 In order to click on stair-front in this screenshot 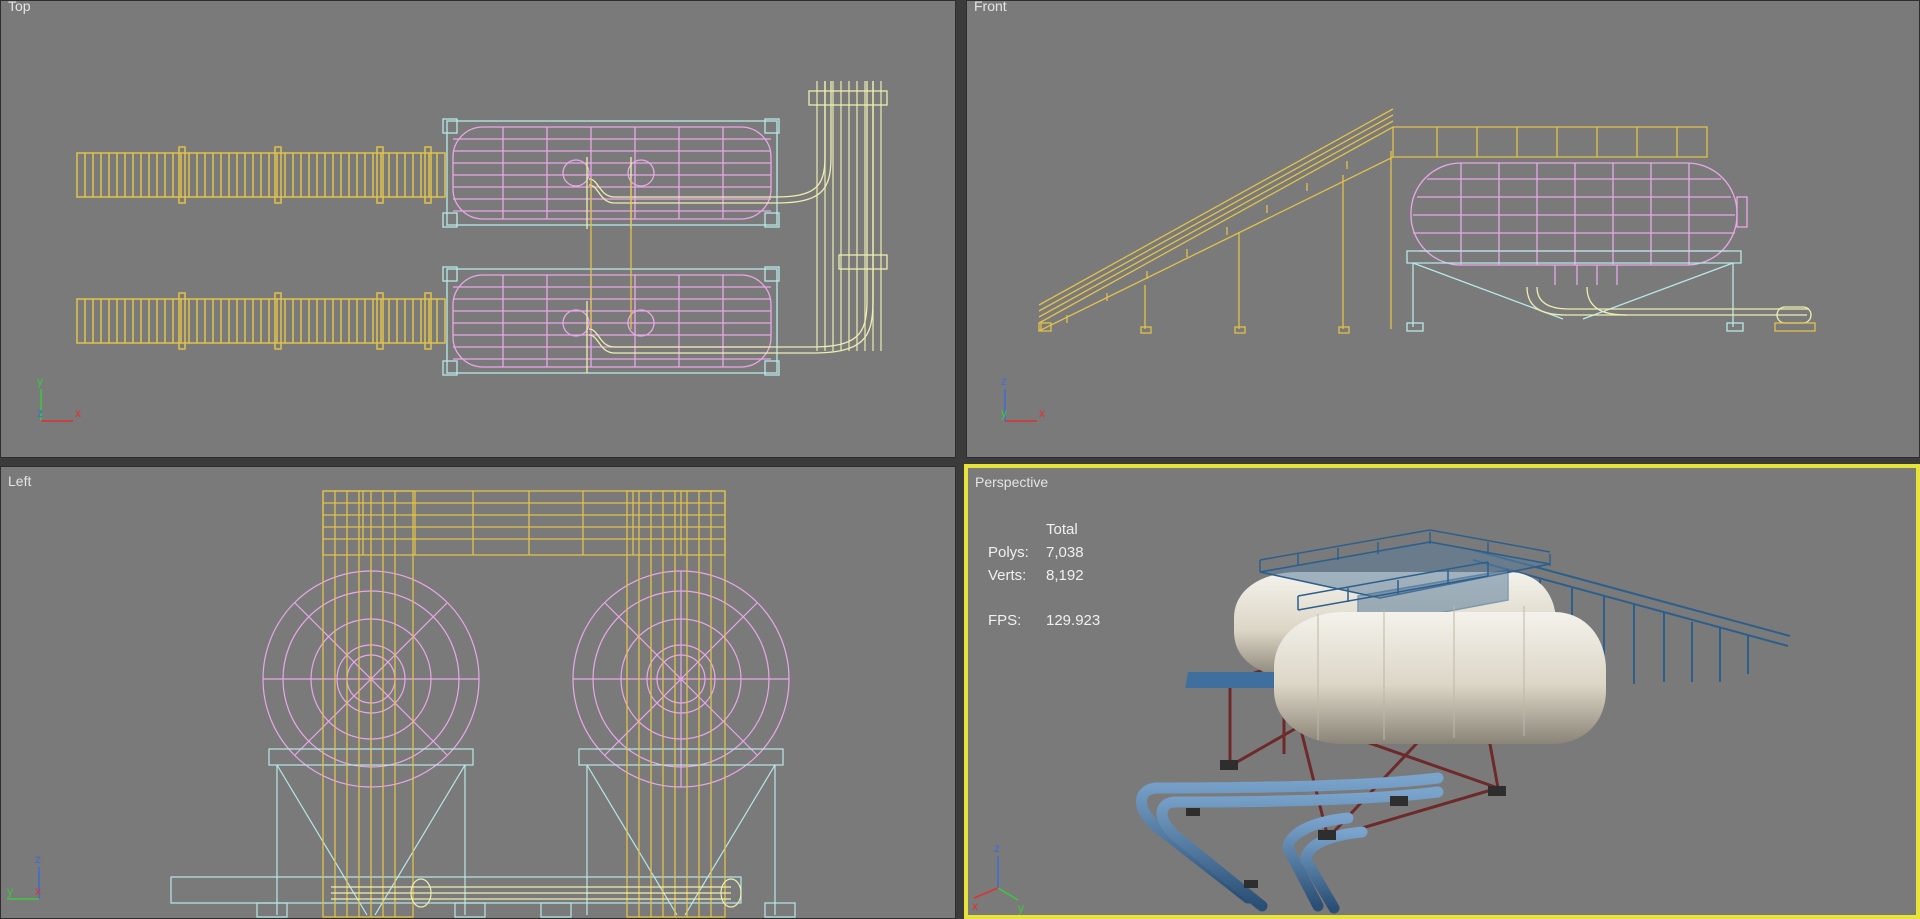, I will do `click(1373, 221)`.